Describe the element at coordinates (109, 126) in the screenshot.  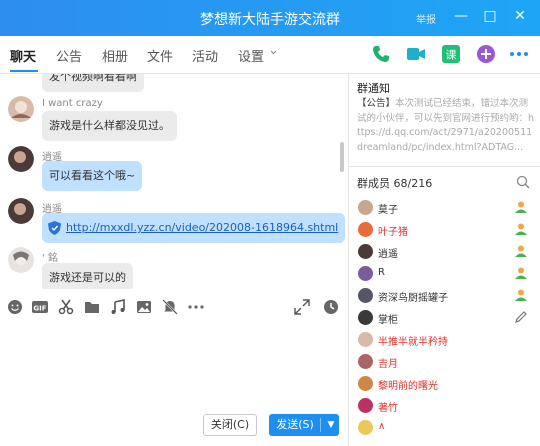
I see `message-bubble: 游戏是什么样都没见过。` at that location.